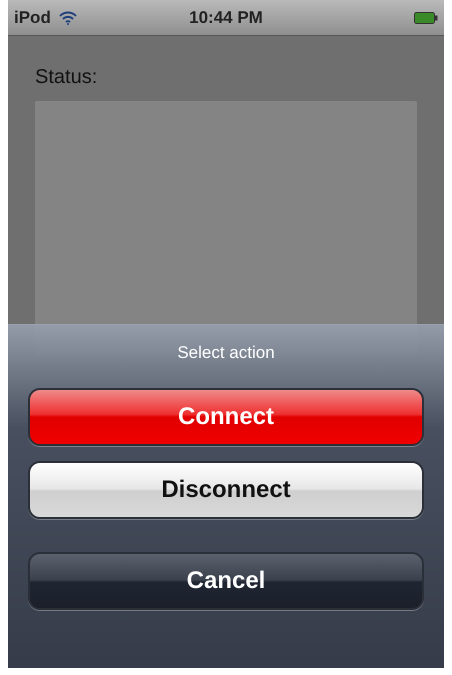 Image resolution: width=452 pixels, height=675 pixels. What do you see at coordinates (226, 417) in the screenshot?
I see `action-button: Connect` at bounding box center [226, 417].